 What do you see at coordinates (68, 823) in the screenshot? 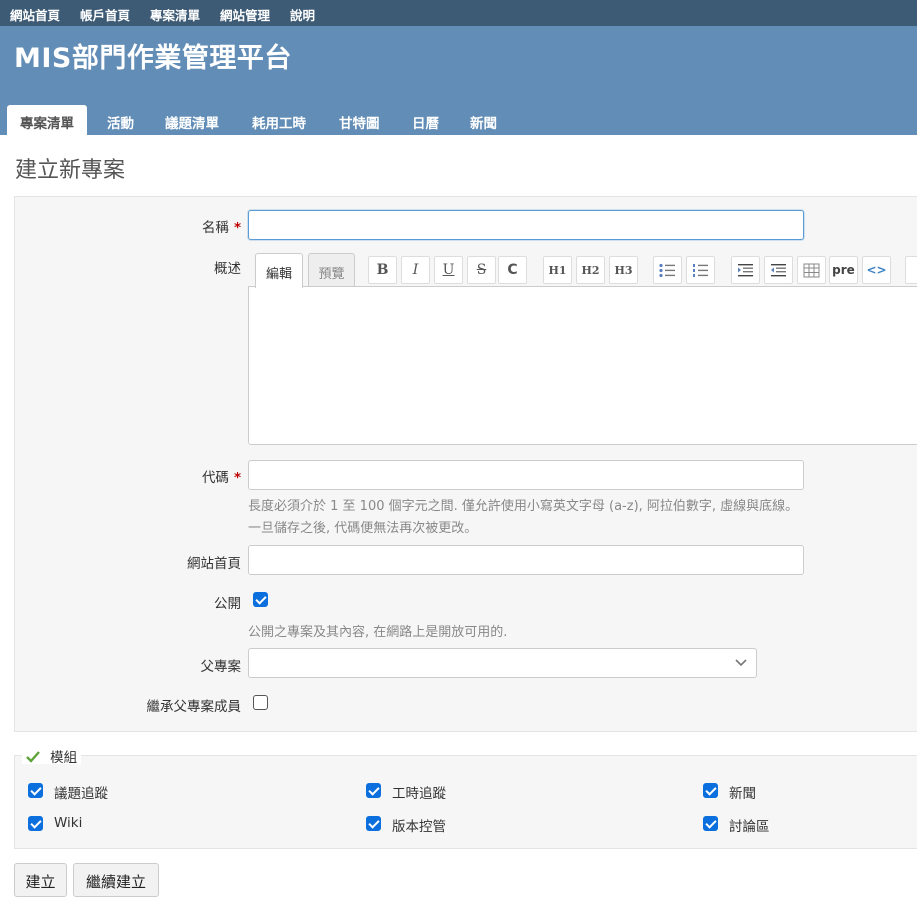
I see `module-wiki-label: Wiki` at bounding box center [68, 823].